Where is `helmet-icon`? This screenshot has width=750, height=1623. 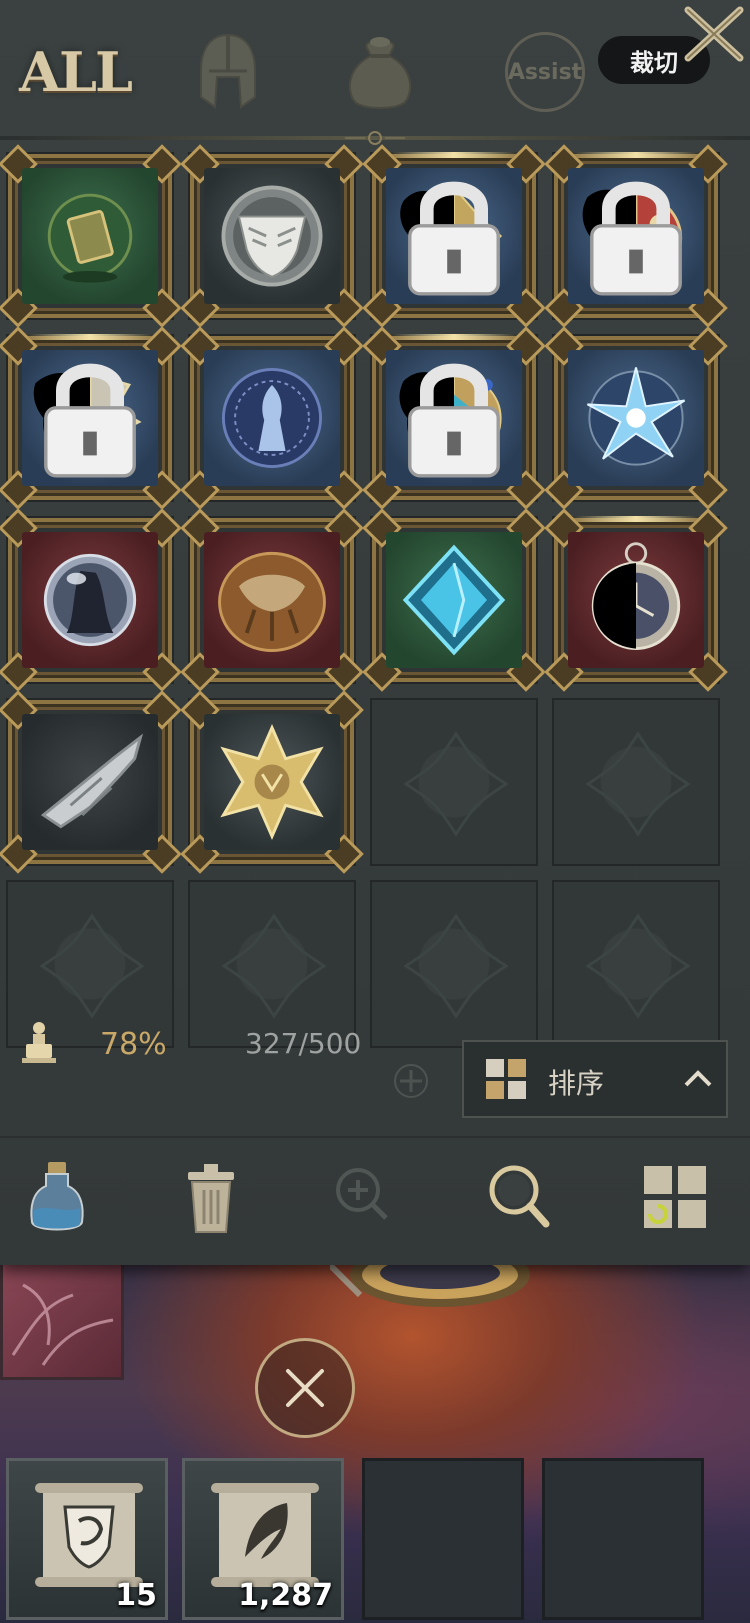
helmet-icon is located at coordinates (228, 71).